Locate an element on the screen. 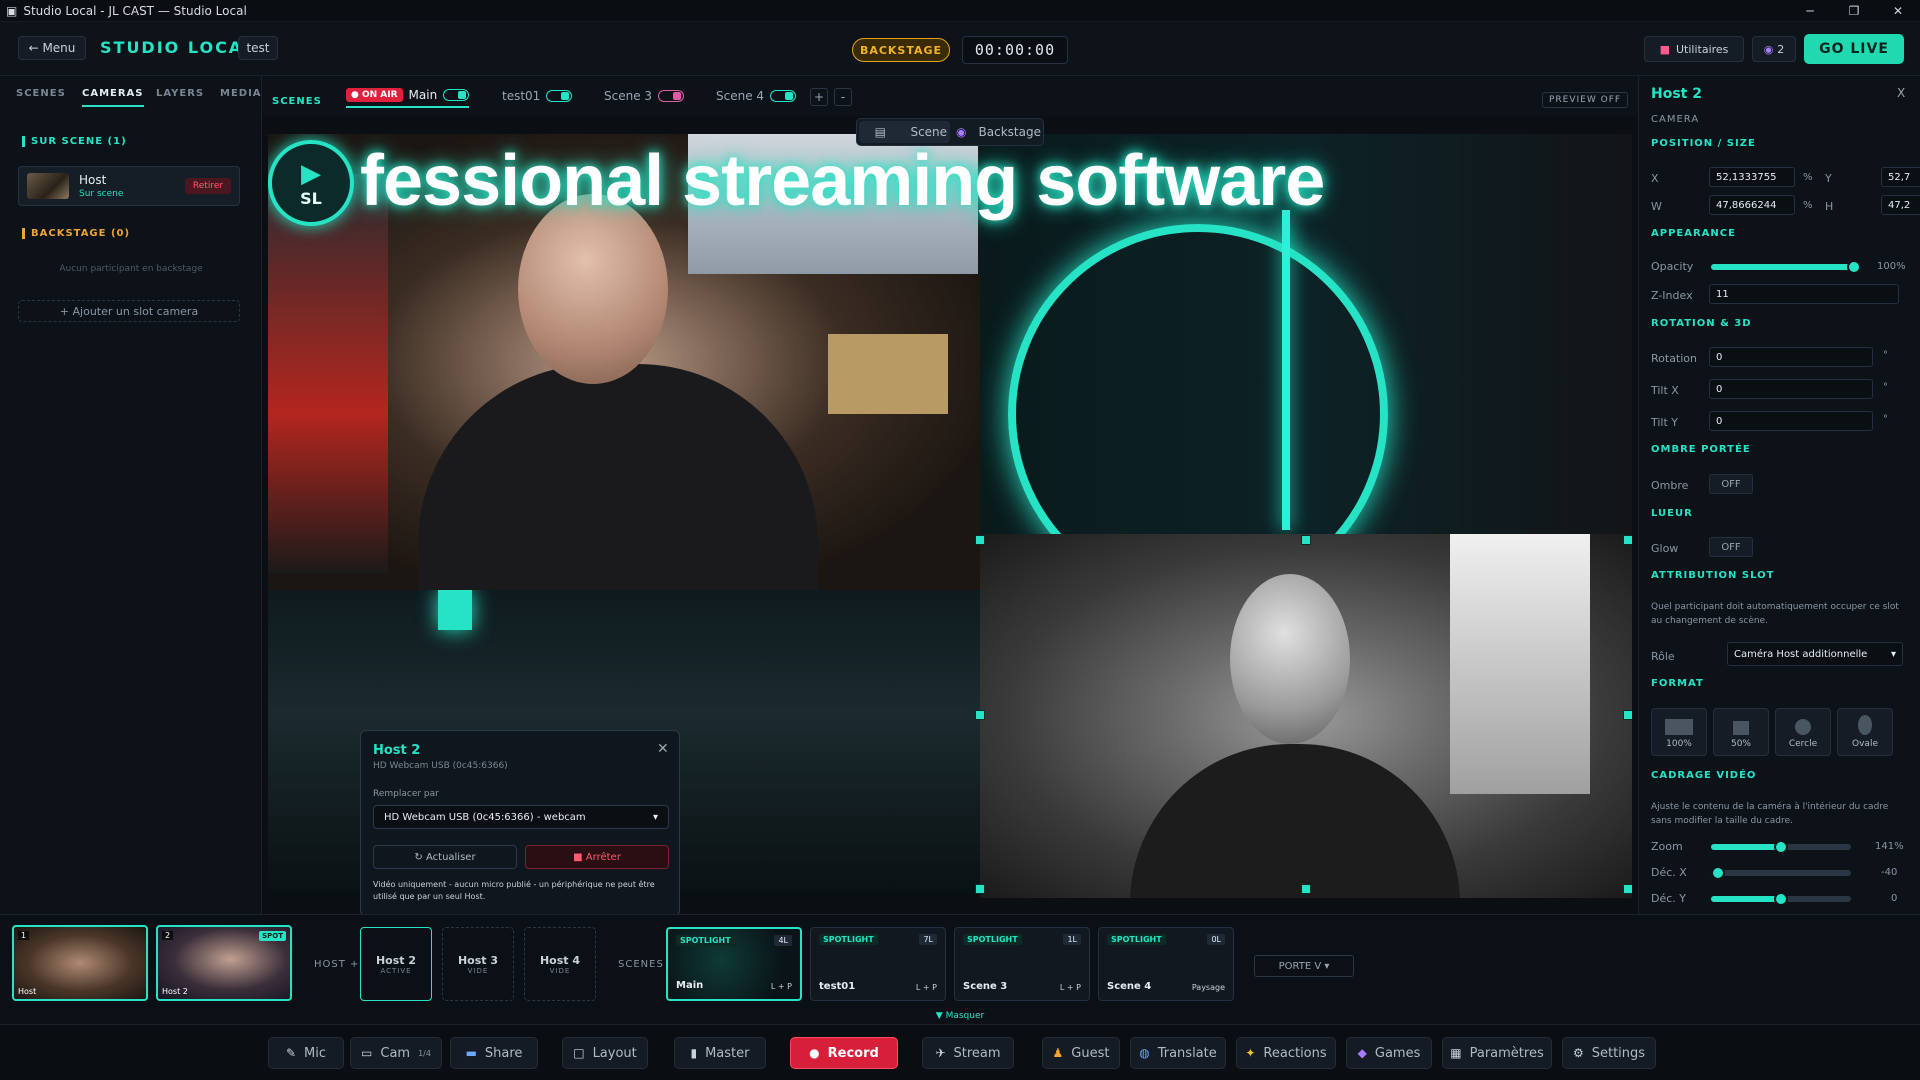 This screenshot has width=1920, height=1080. tiltx-input: 0 is located at coordinates (1791, 389).